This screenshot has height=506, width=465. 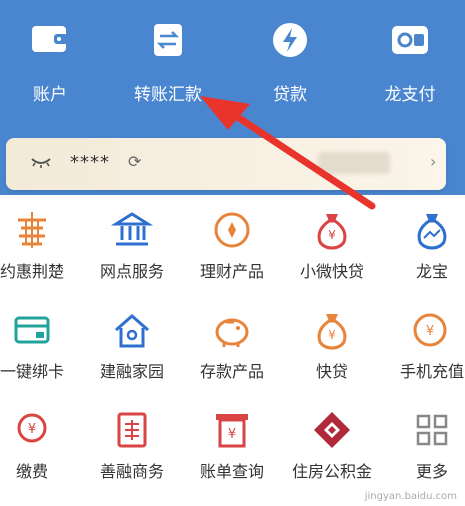 What do you see at coordinates (332, 430) in the screenshot?
I see `housing-fund-icon` at bounding box center [332, 430].